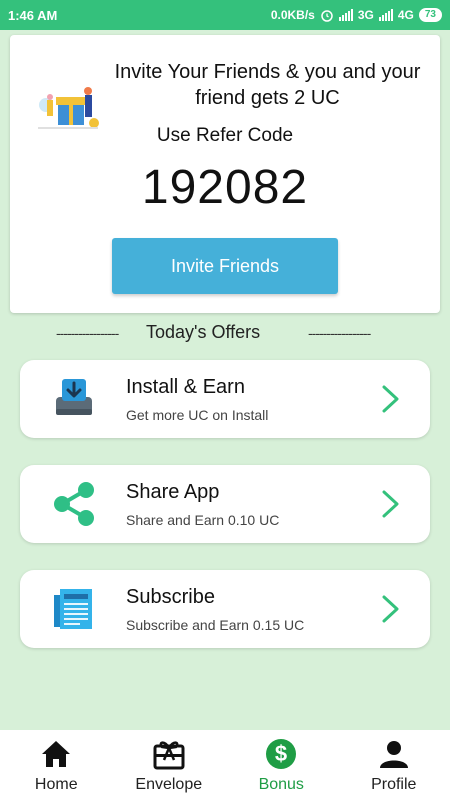  Describe the element at coordinates (73, 609) in the screenshot. I see `newspaper-icon` at that location.